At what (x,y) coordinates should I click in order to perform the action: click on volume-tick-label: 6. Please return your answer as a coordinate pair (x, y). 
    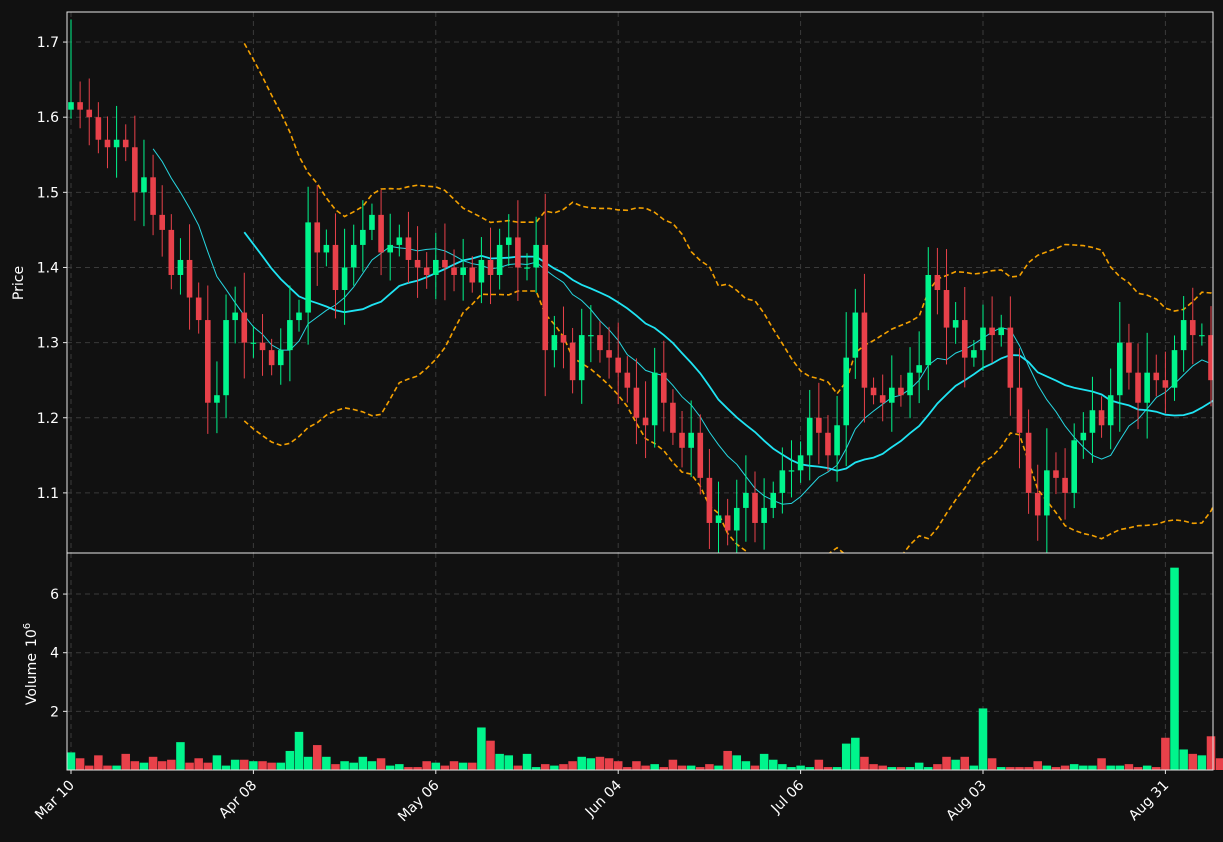
    Looking at the image, I should click on (54, 595).